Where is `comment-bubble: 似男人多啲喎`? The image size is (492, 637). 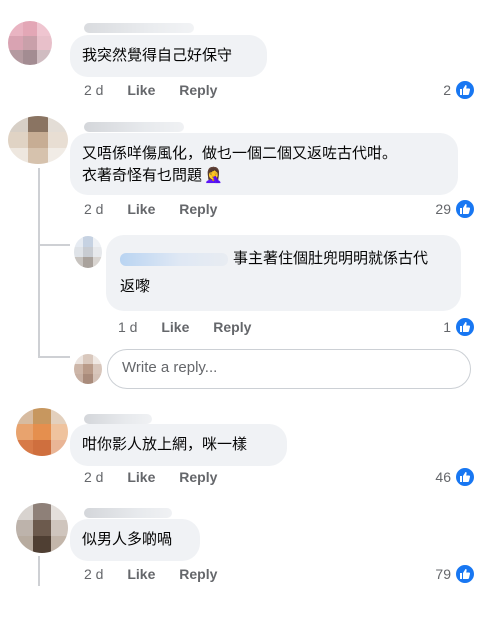
comment-bubble: 似男人多啲喎 is located at coordinates (135, 540).